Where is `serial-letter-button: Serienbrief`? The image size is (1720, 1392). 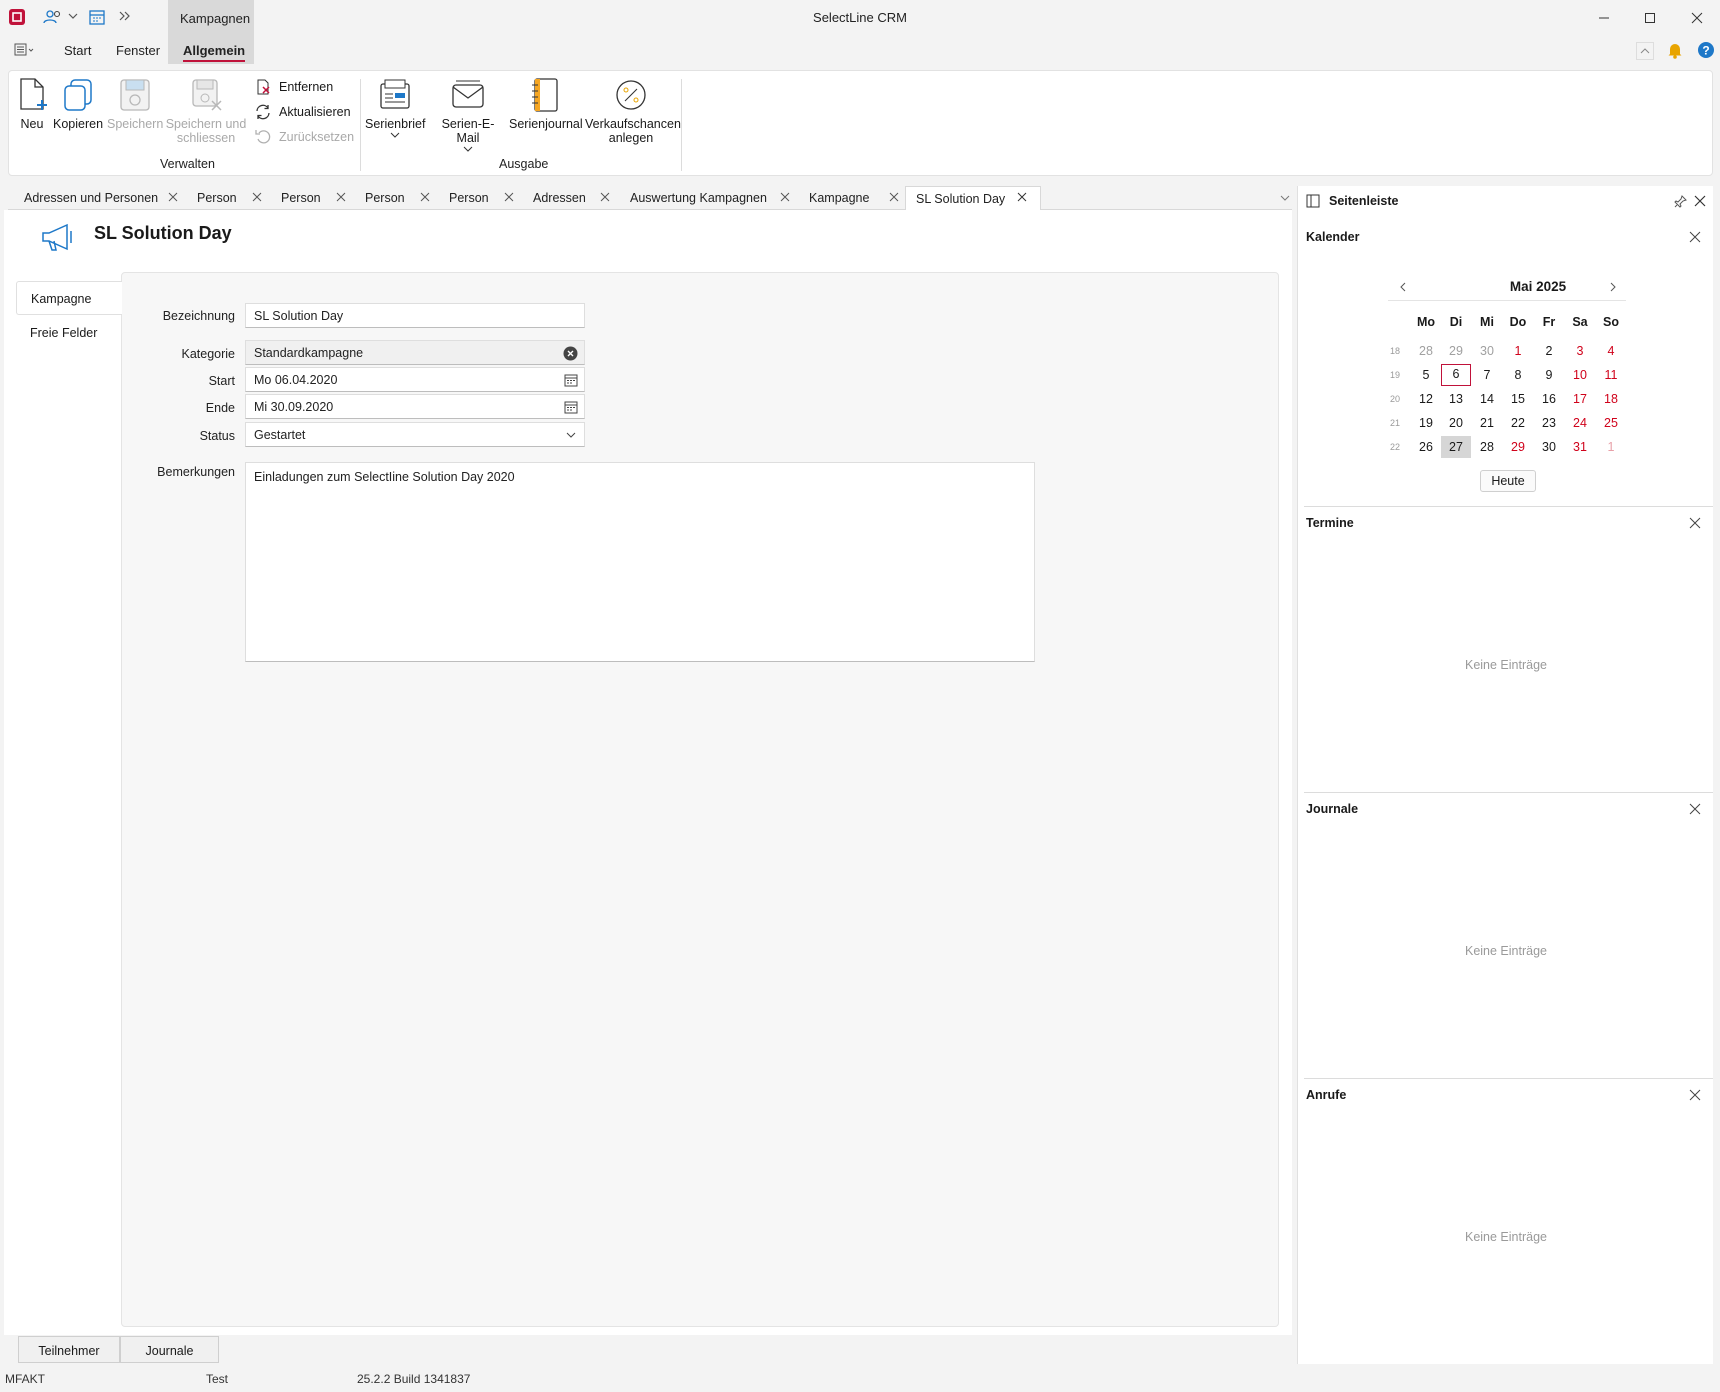
serial-letter-button: Serienbrief is located at coordinates (395, 108).